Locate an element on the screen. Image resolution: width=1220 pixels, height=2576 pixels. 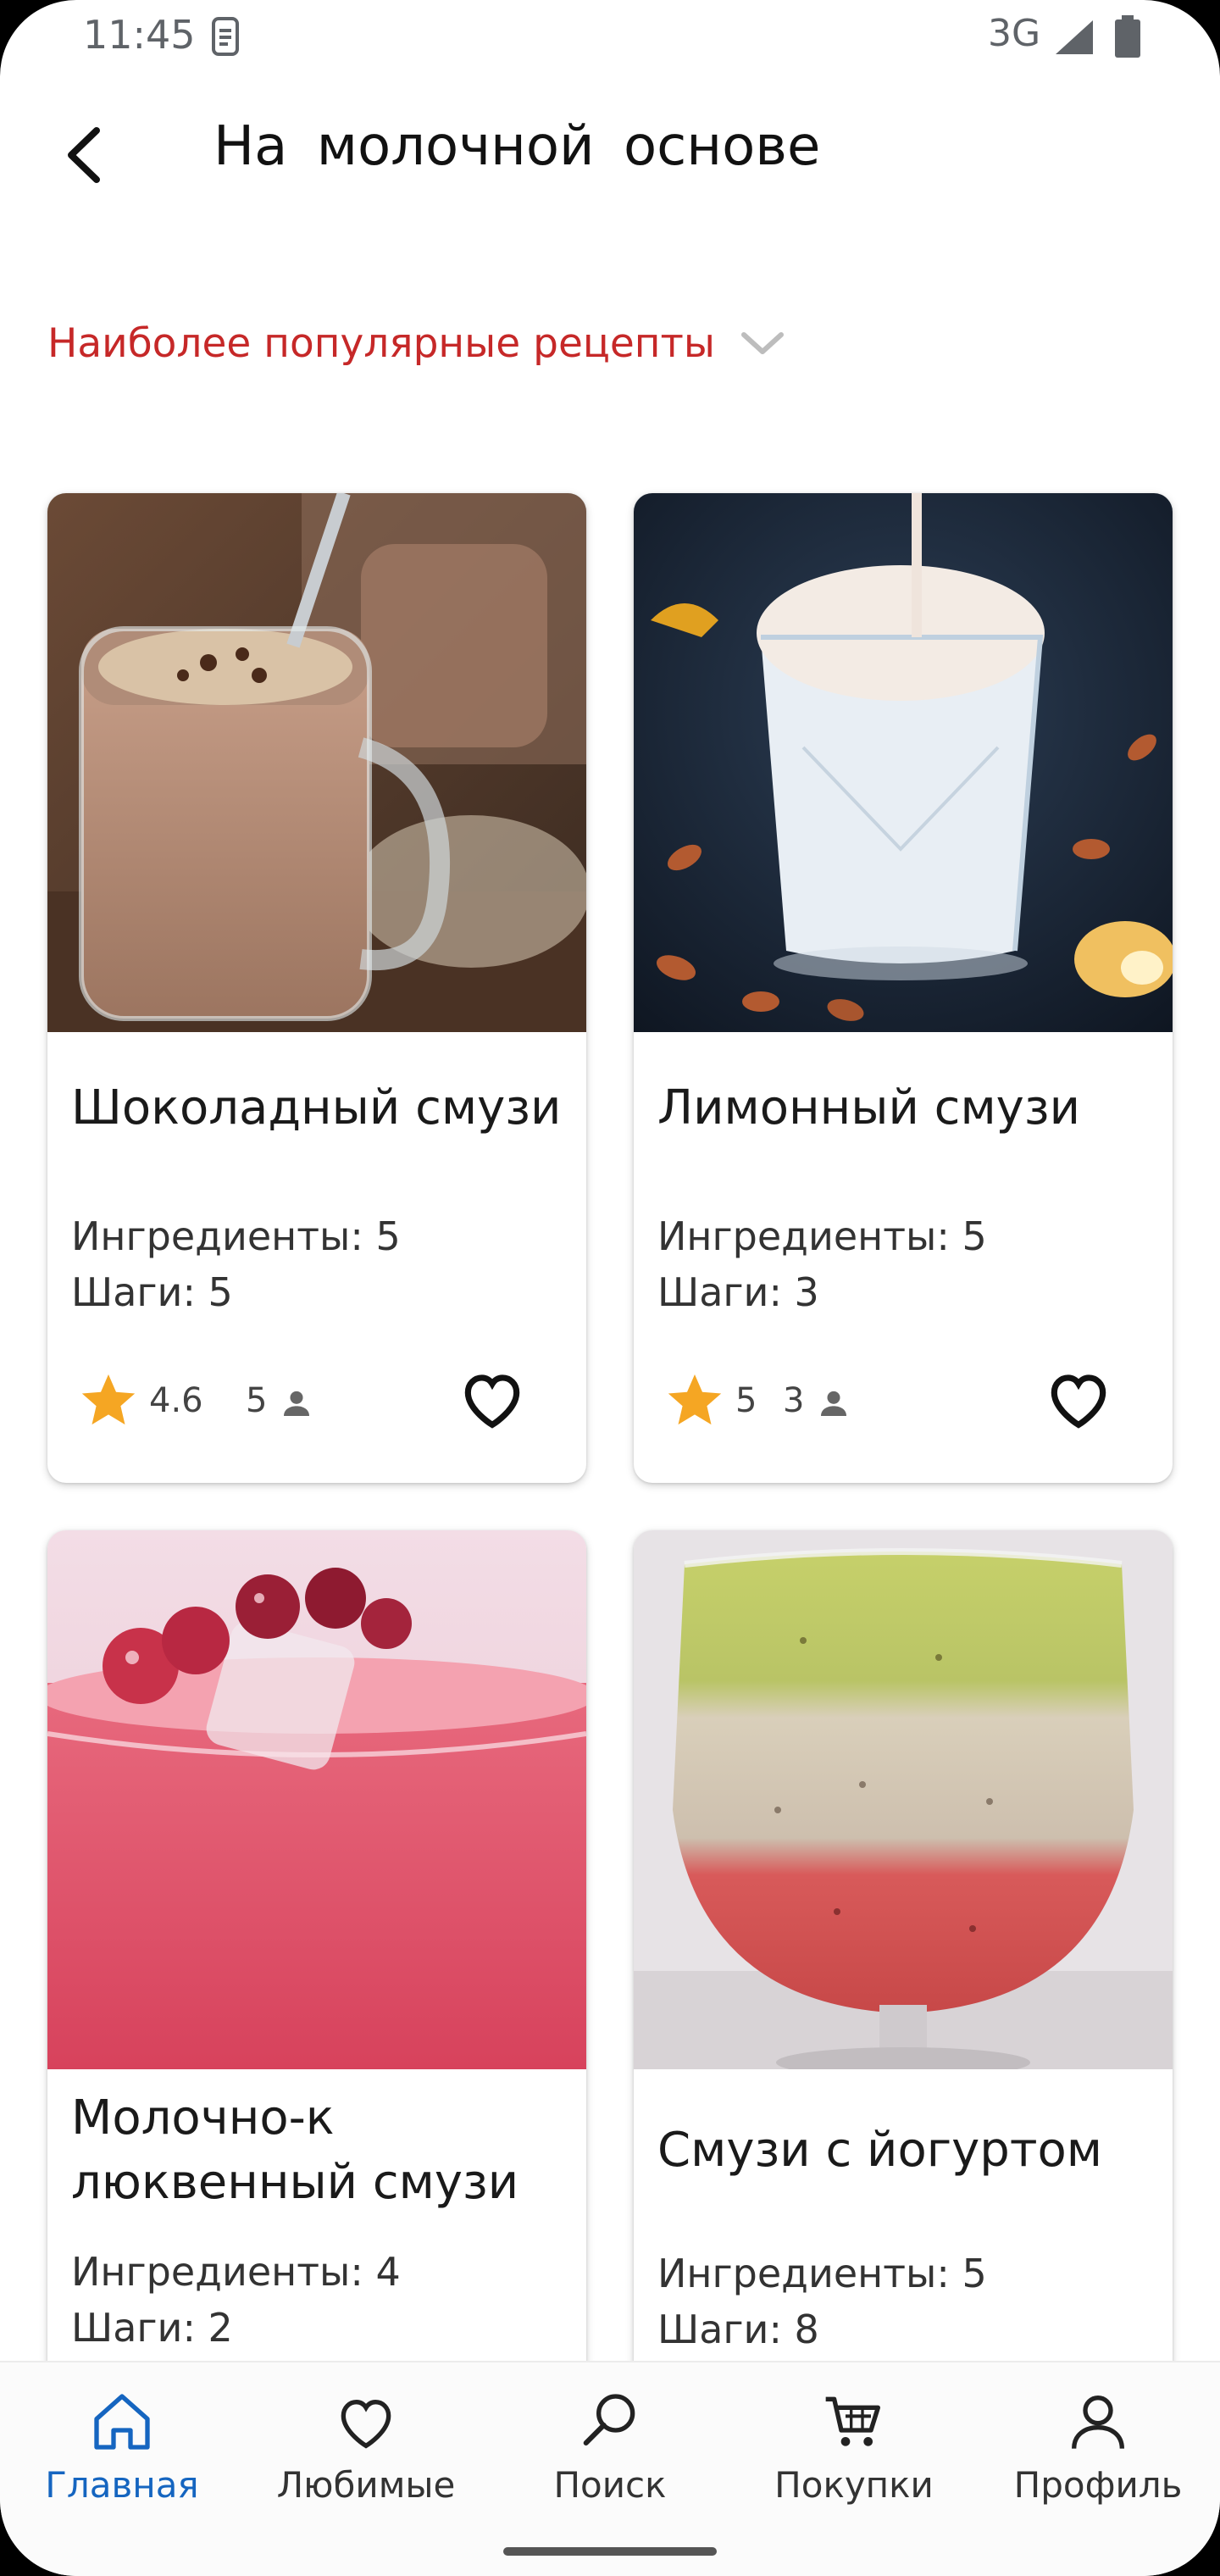
nav-item-home: Главная is located at coordinates (122, 2451).